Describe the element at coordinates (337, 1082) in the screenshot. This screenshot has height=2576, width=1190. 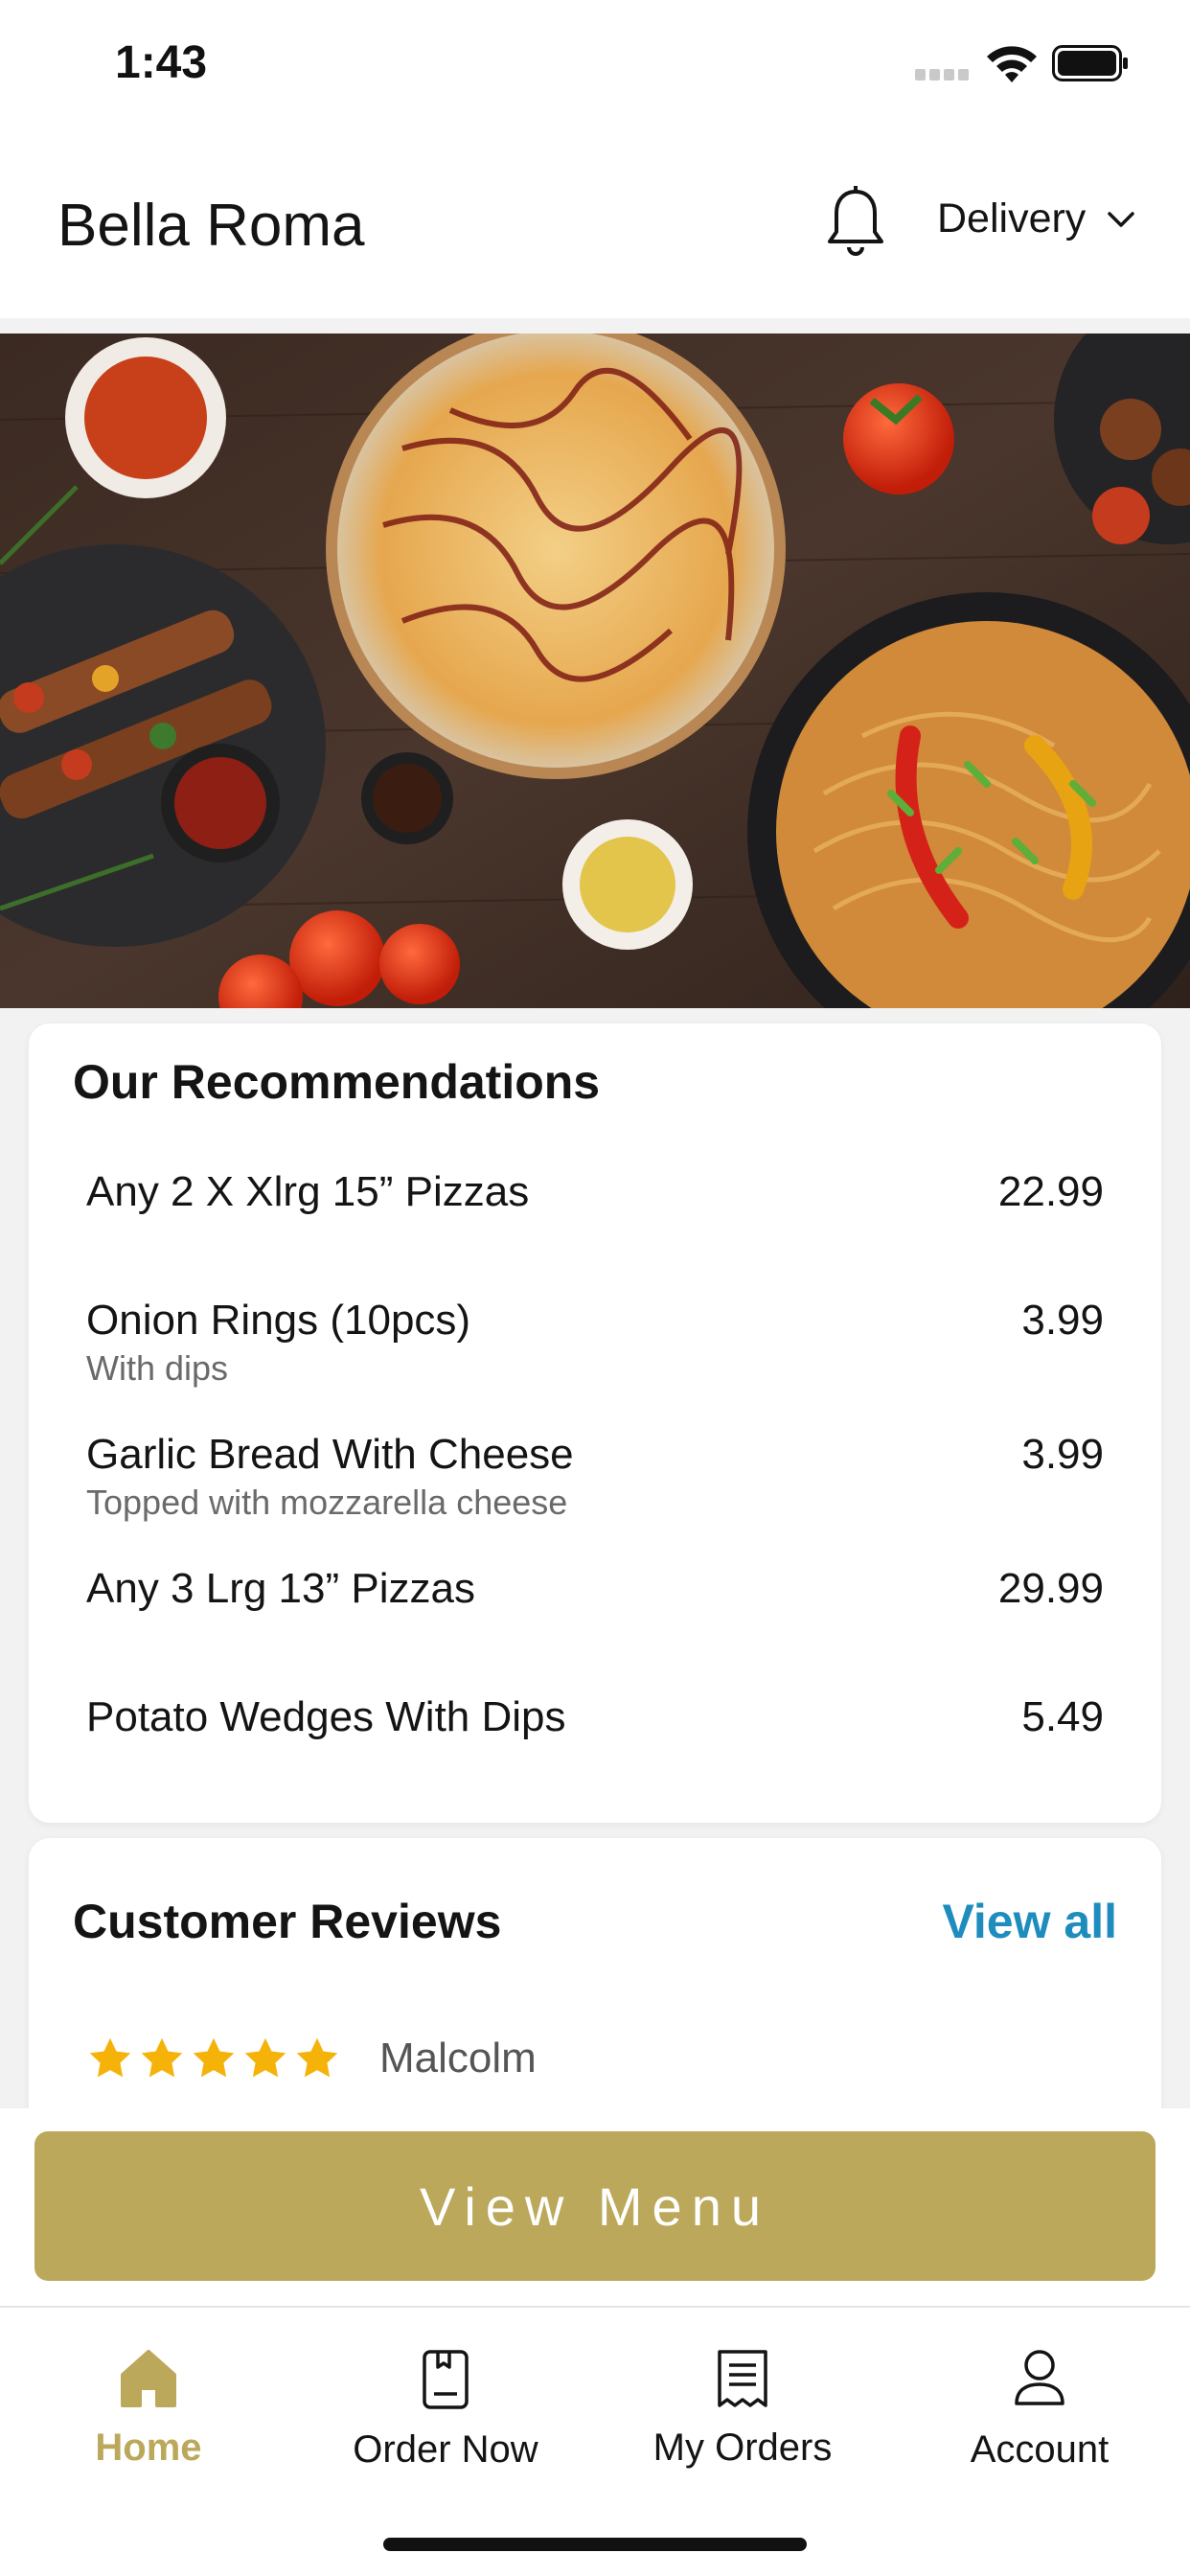
I see `recommendations-title: Our Recommendations` at that location.